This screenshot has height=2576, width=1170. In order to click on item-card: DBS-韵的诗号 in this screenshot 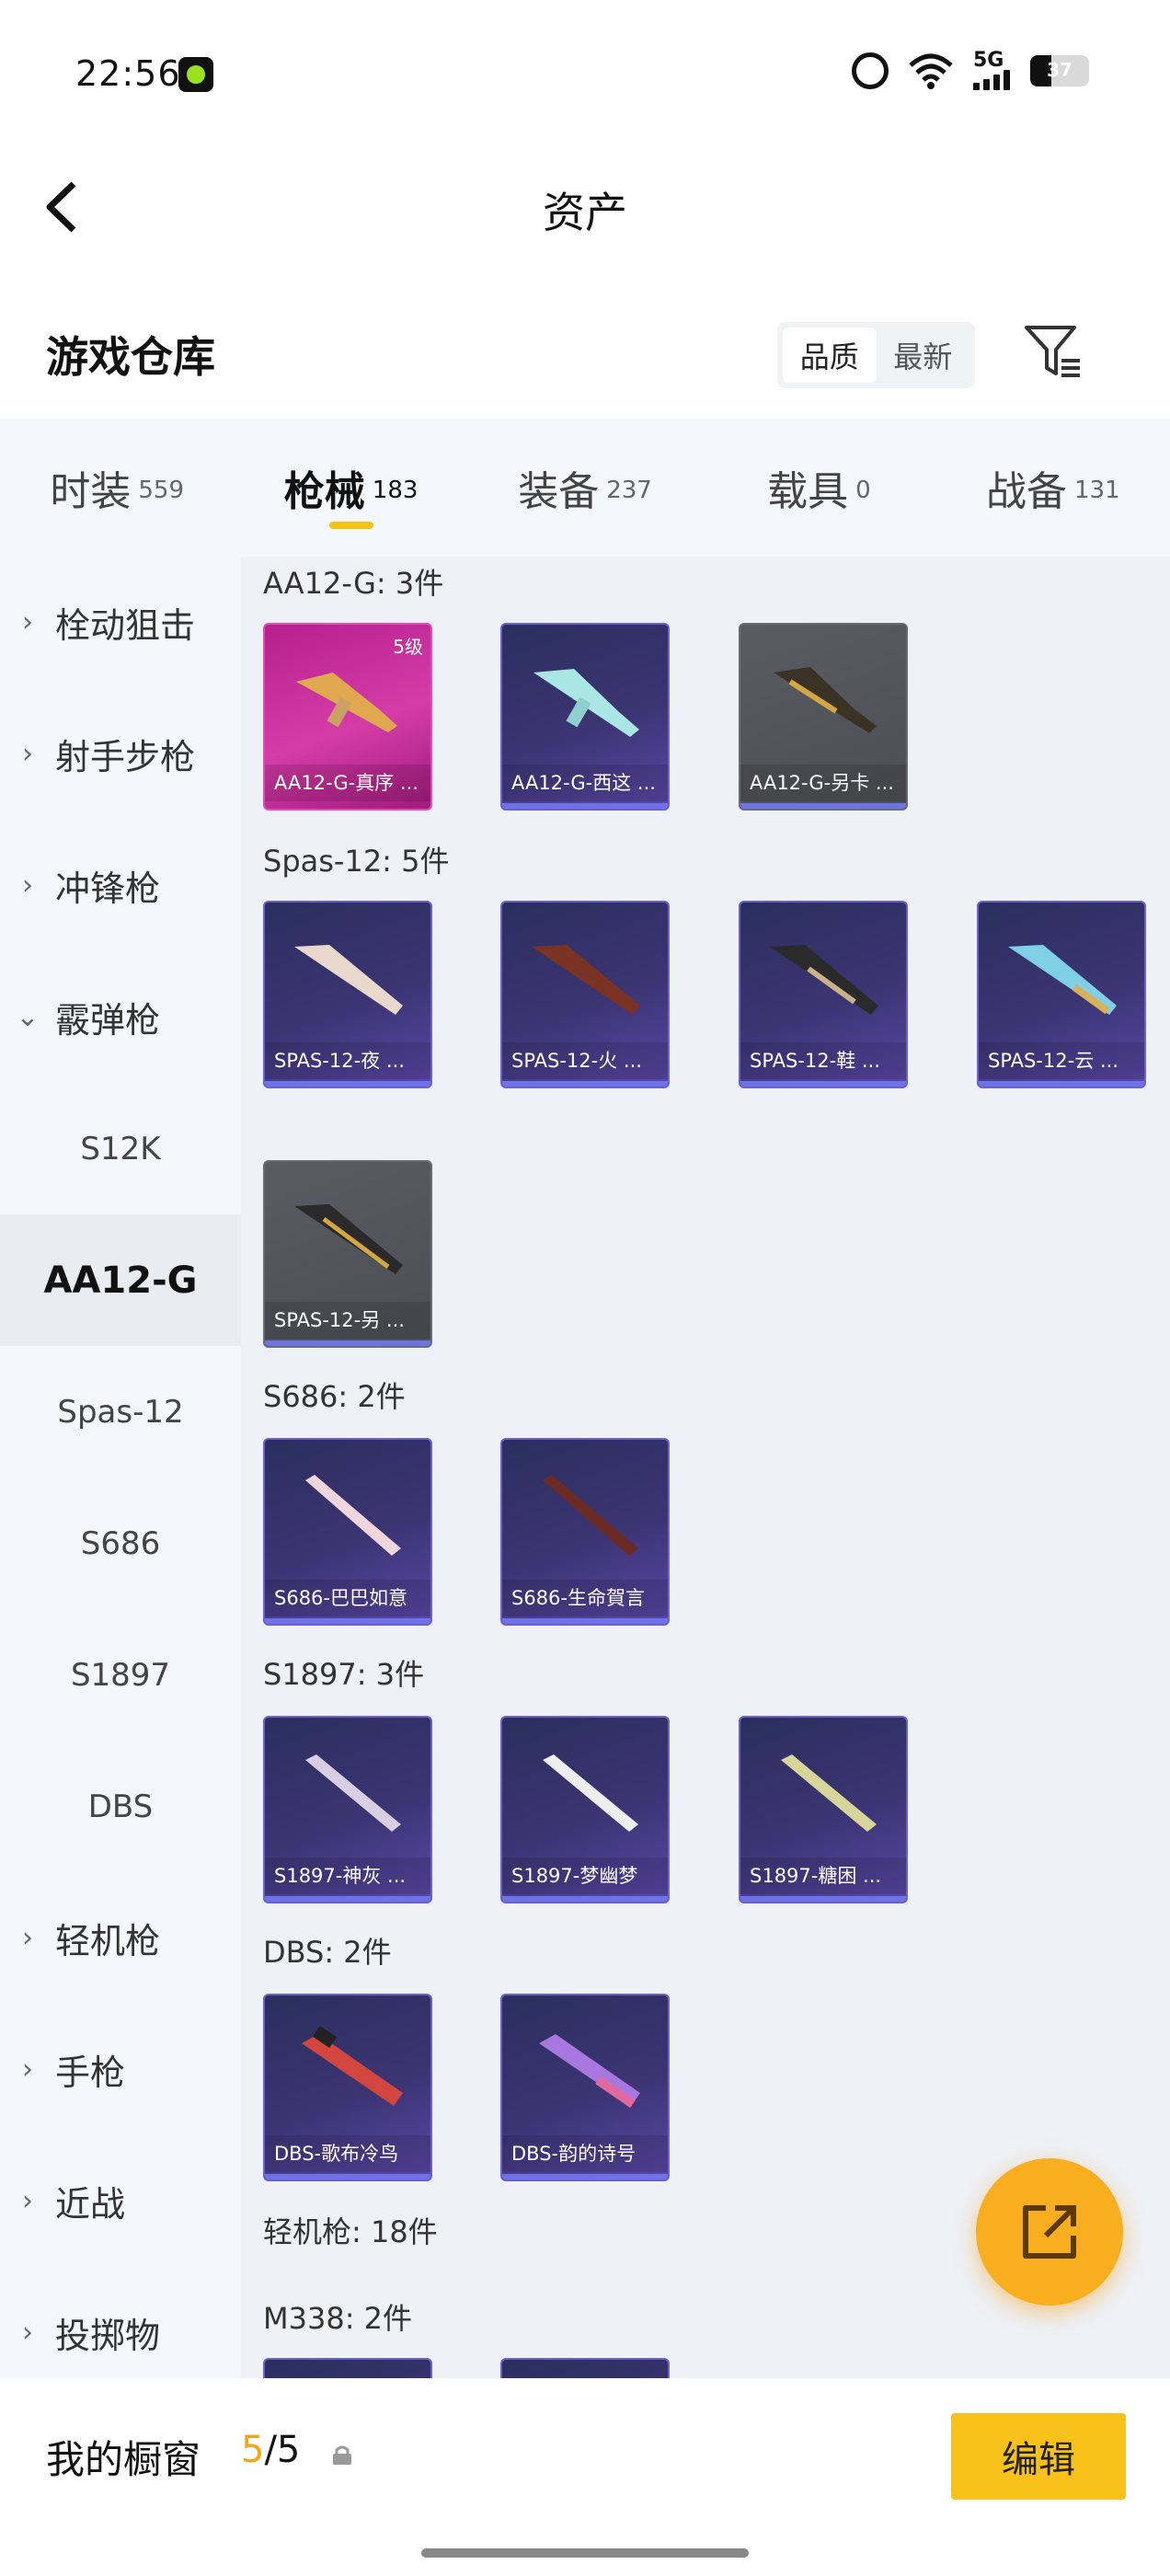, I will do `click(585, 2087)`.